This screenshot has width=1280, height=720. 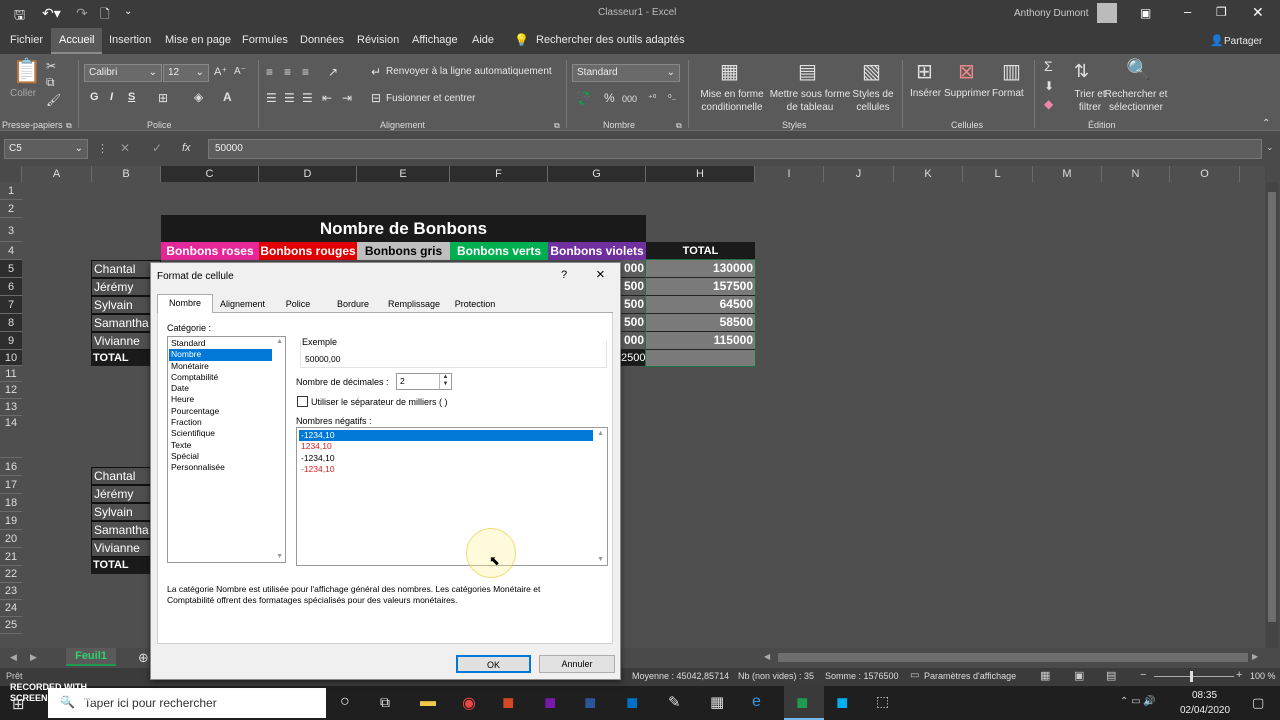 What do you see at coordinates (499, 251) in the screenshot?
I see `header-bonbons-verts: Bonbons verts` at bounding box center [499, 251].